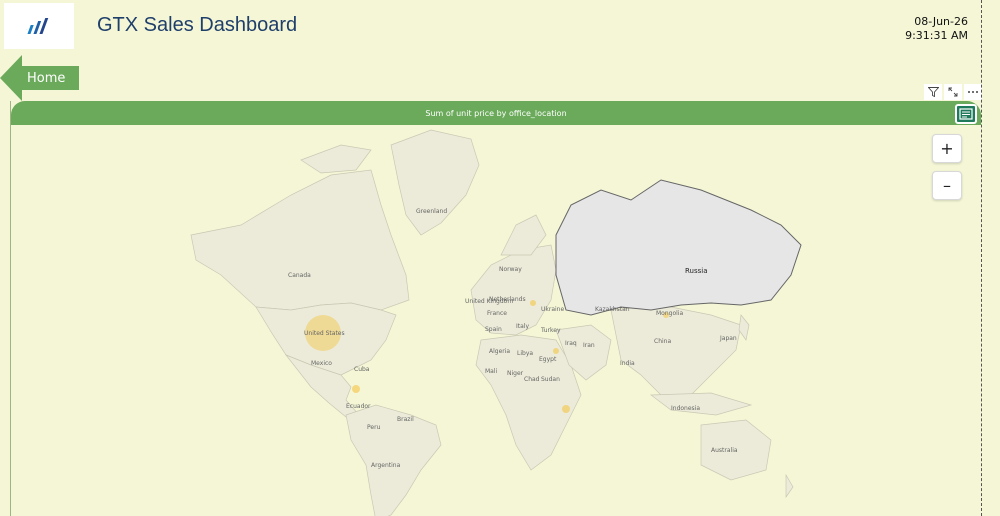  What do you see at coordinates (513, 290) in the screenshot?
I see `region-europe` at bounding box center [513, 290].